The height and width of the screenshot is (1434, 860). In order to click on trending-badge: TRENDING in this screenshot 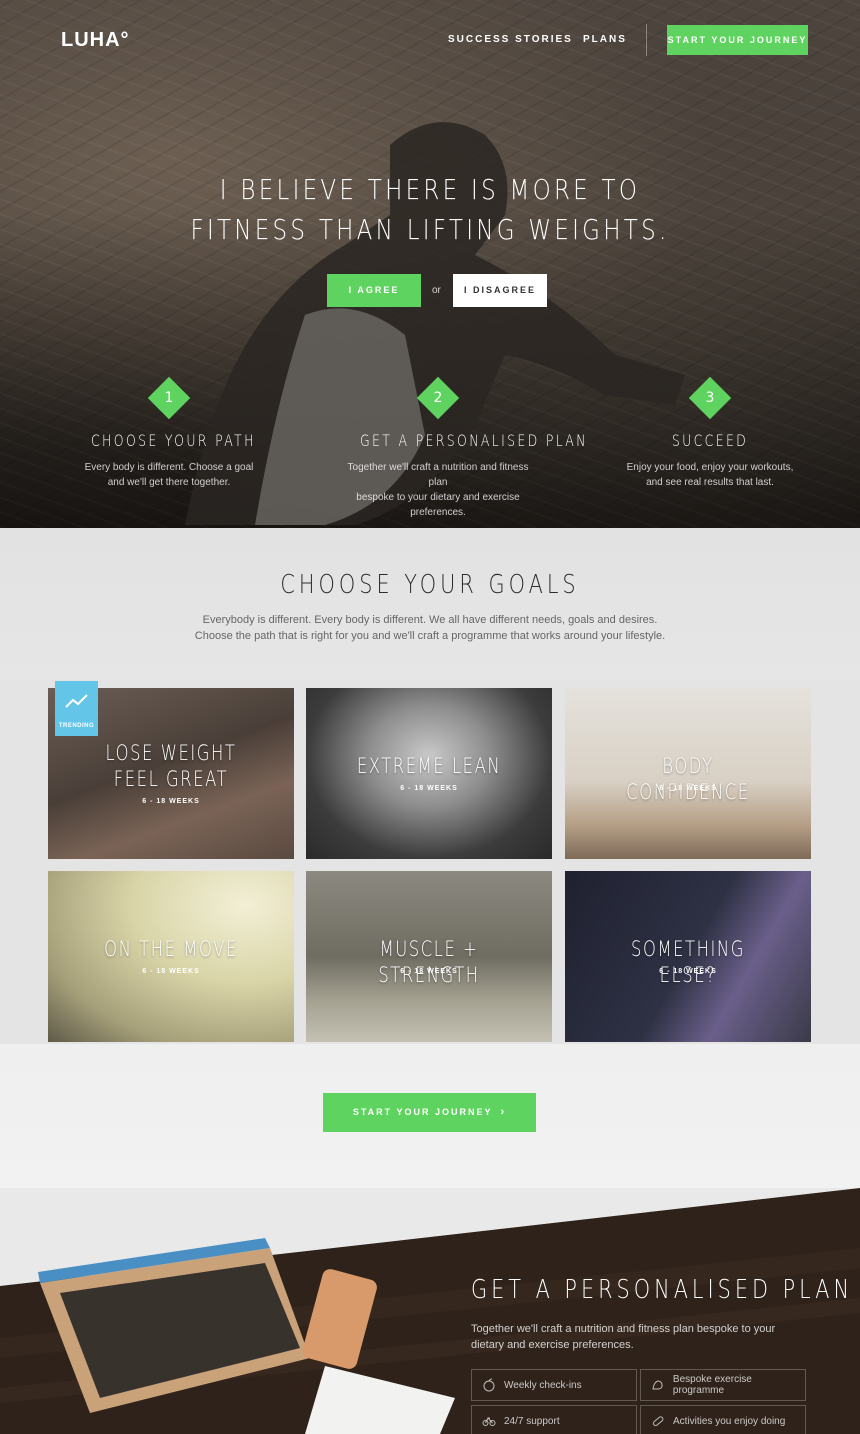, I will do `click(76, 708)`.